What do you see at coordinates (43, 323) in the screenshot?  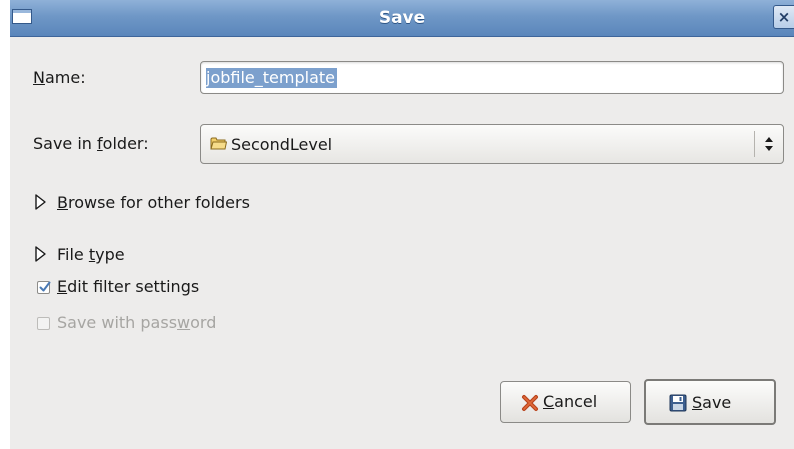 I see `save-with-password-checkbox` at bounding box center [43, 323].